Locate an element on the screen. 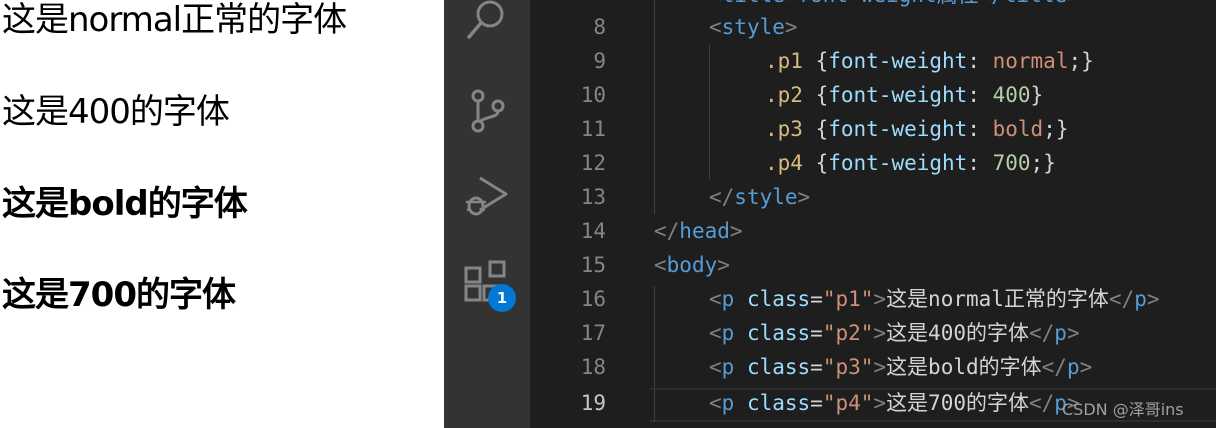 This screenshot has height=428, width=1216. line-number: 16 is located at coordinates (593, 299).